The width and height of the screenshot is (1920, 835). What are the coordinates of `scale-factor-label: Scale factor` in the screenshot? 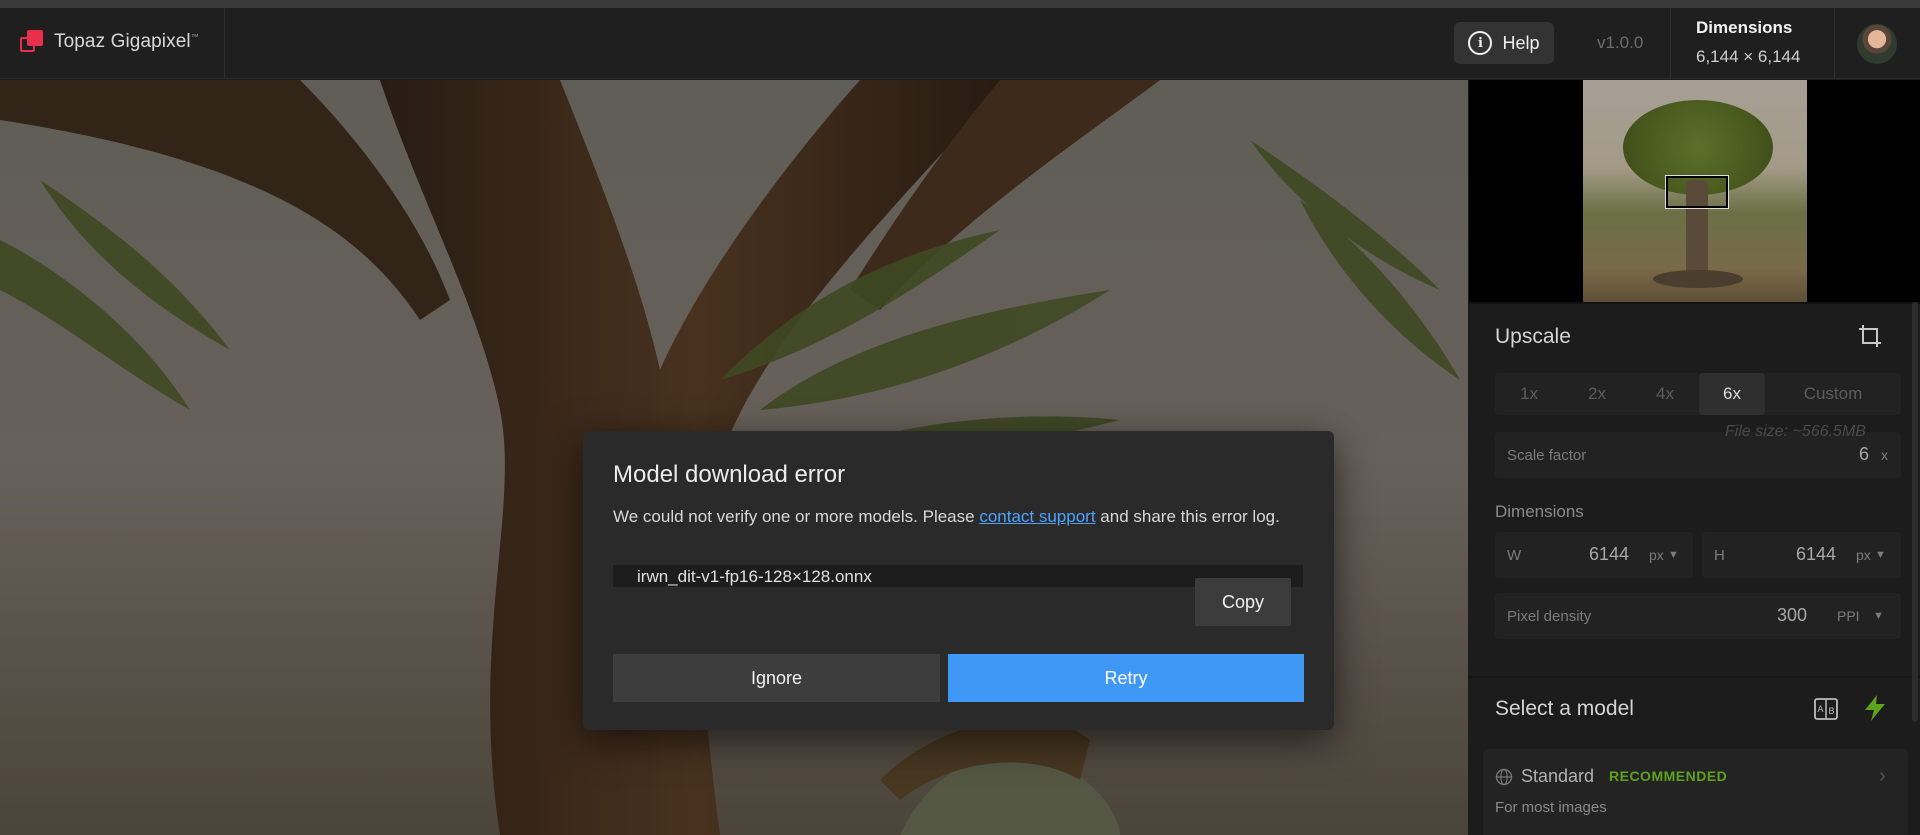 It's located at (1547, 455).